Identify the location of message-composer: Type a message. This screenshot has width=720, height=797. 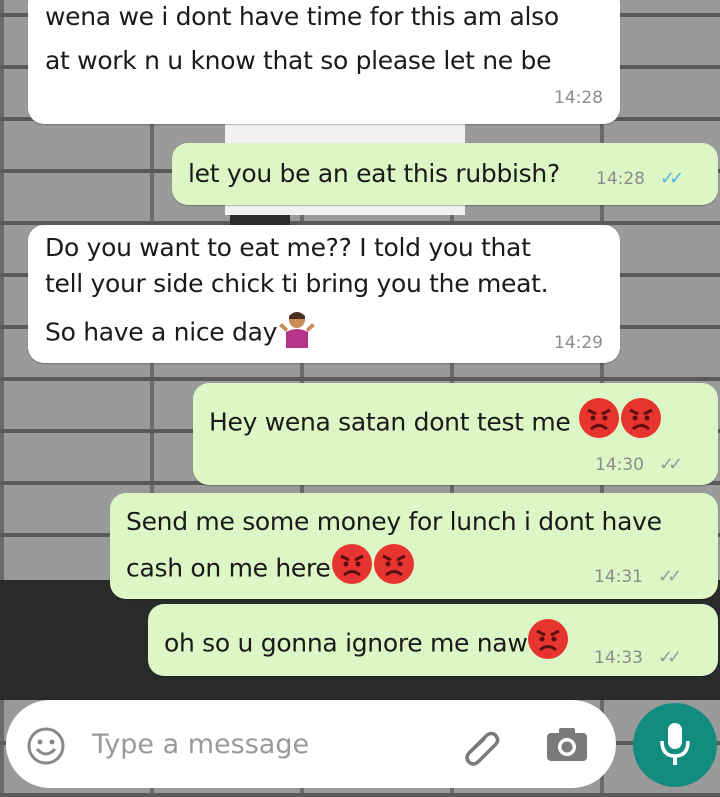
(311, 744).